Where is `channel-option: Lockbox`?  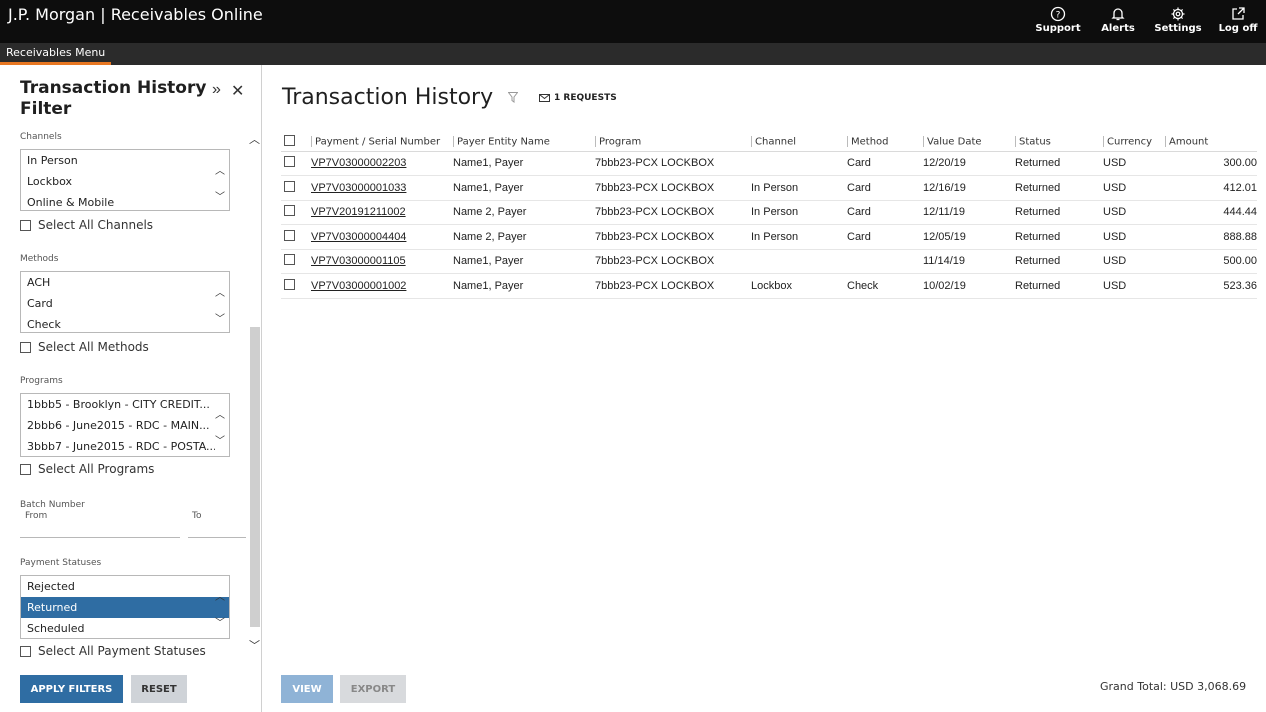
channel-option: Lockbox is located at coordinates (125, 181).